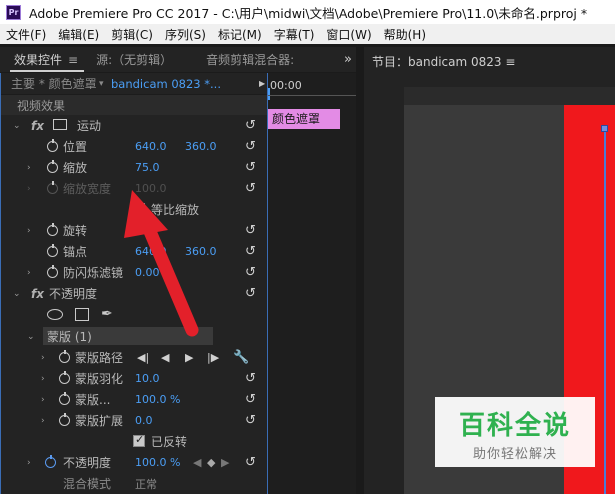 The image size is (615, 494). Describe the element at coordinates (165, 357) in the screenshot. I see `track-prev-icon: ◀` at that location.